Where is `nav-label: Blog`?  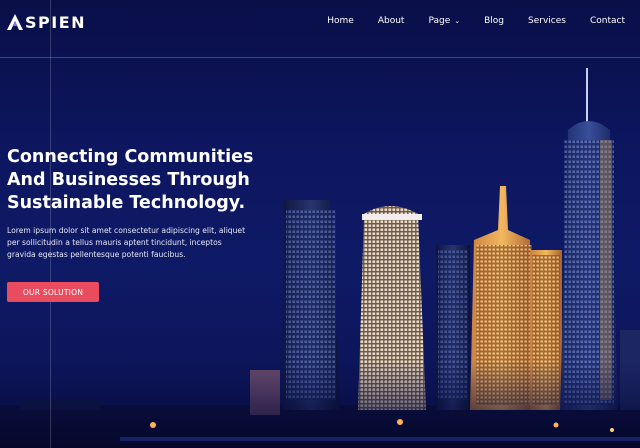
nav-label: Blog is located at coordinates (494, 21).